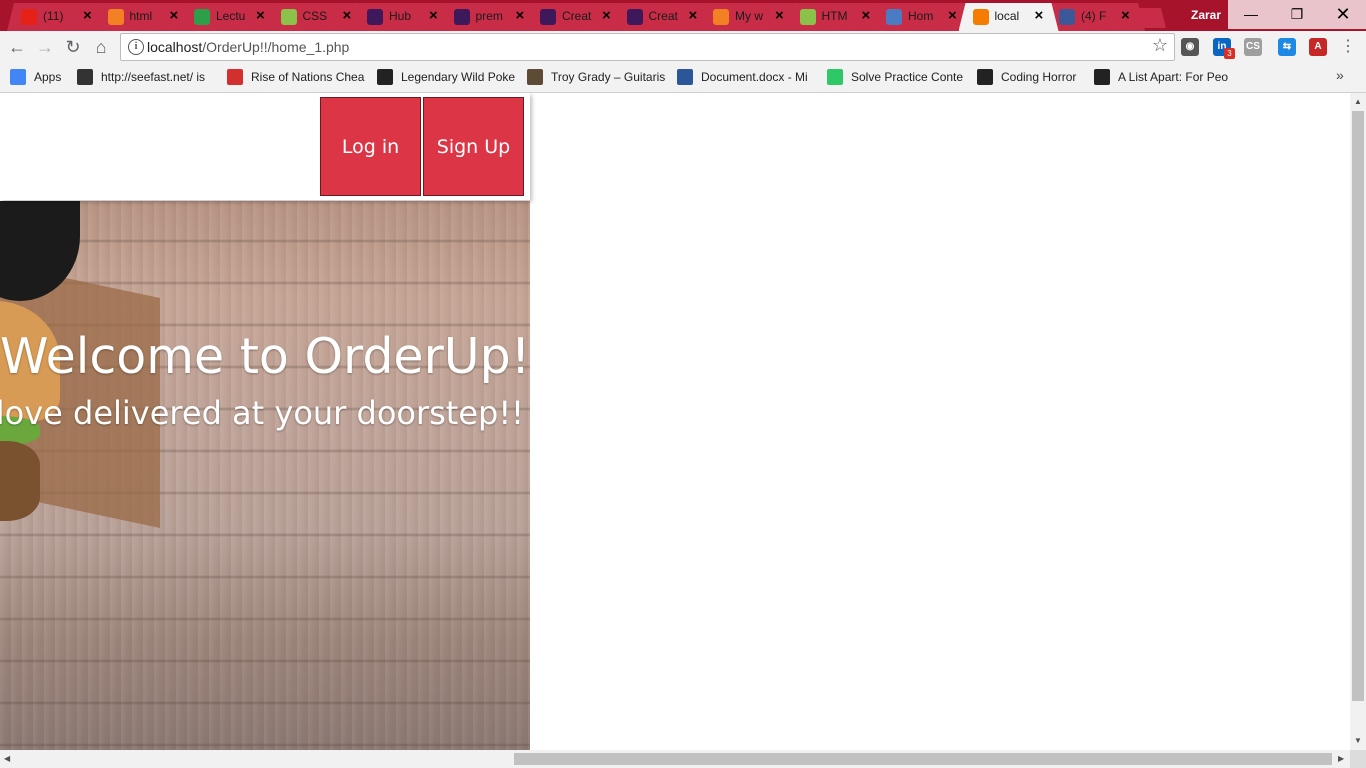  Describe the element at coordinates (1297, 14) in the screenshot. I see `restore-button: ❐` at that location.